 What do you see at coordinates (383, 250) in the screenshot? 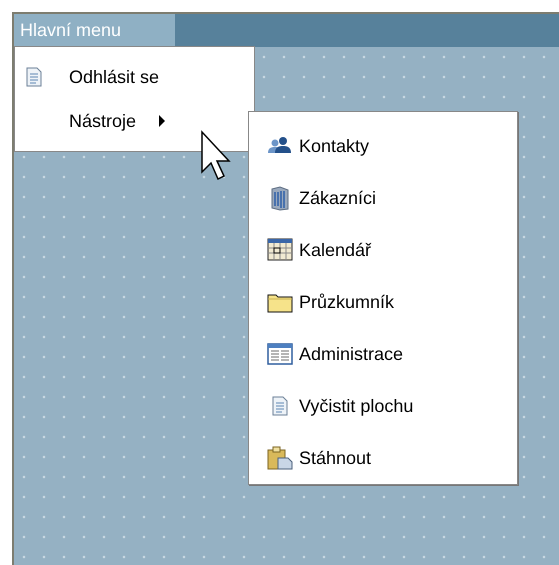
I see `menu-item: Kalendář` at bounding box center [383, 250].